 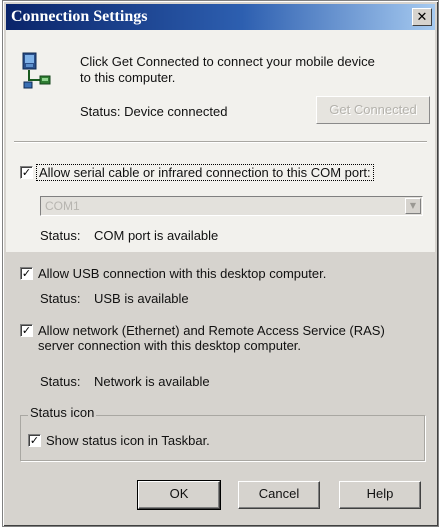 What do you see at coordinates (79, 16) in the screenshot?
I see `window-title: Connection Settings` at bounding box center [79, 16].